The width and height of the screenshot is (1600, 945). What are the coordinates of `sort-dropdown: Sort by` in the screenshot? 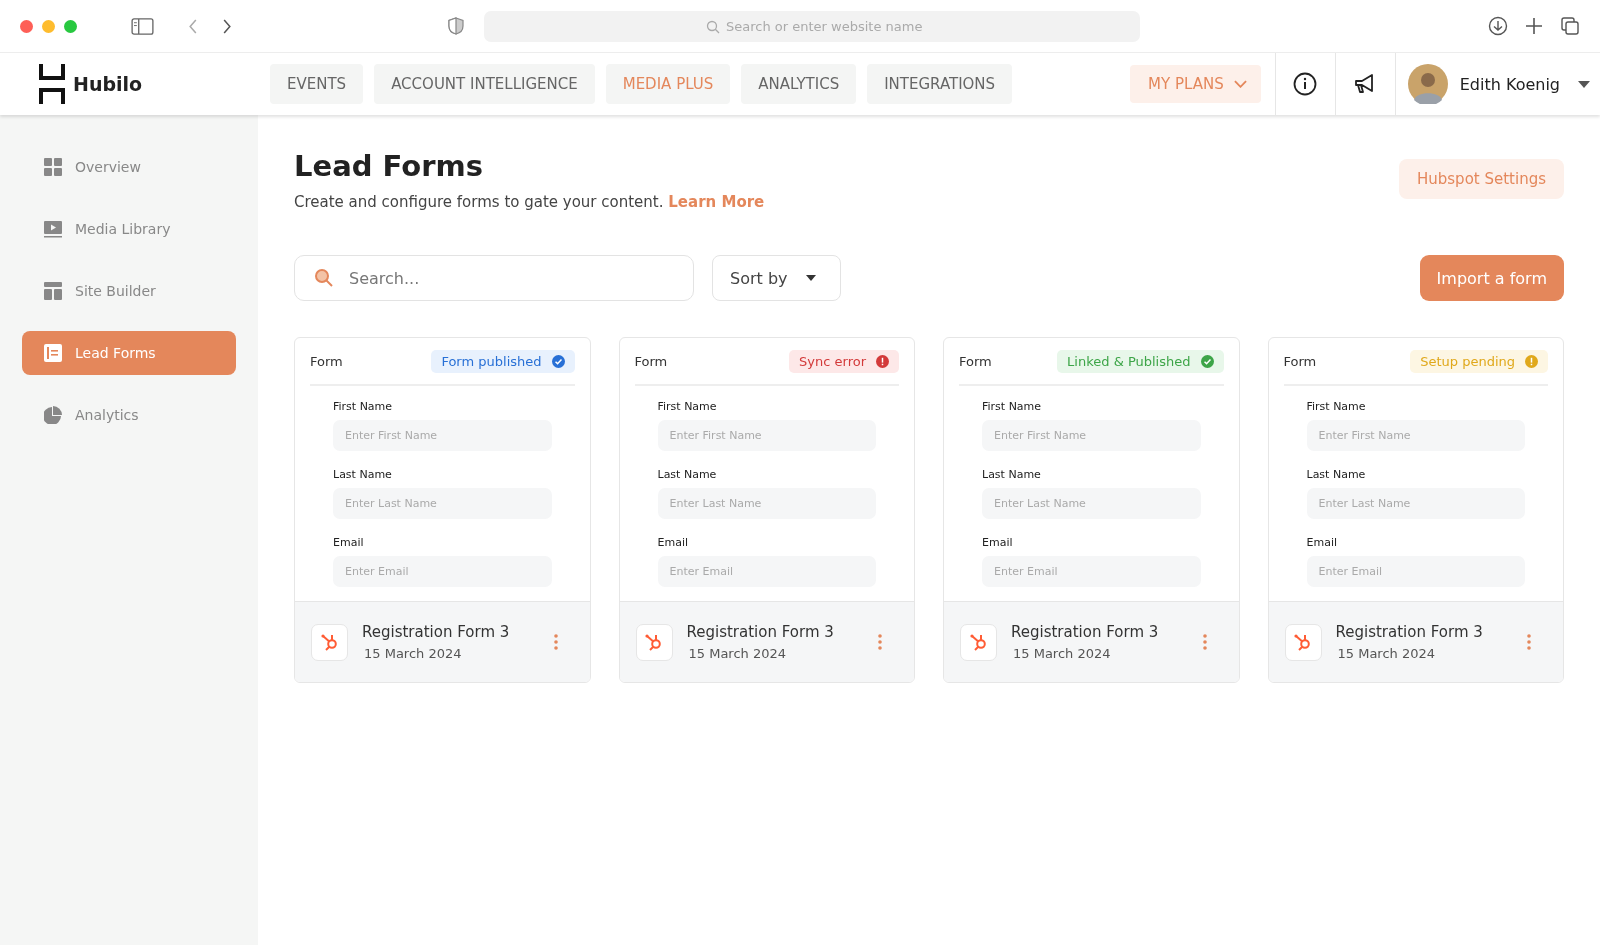 It's located at (776, 278).